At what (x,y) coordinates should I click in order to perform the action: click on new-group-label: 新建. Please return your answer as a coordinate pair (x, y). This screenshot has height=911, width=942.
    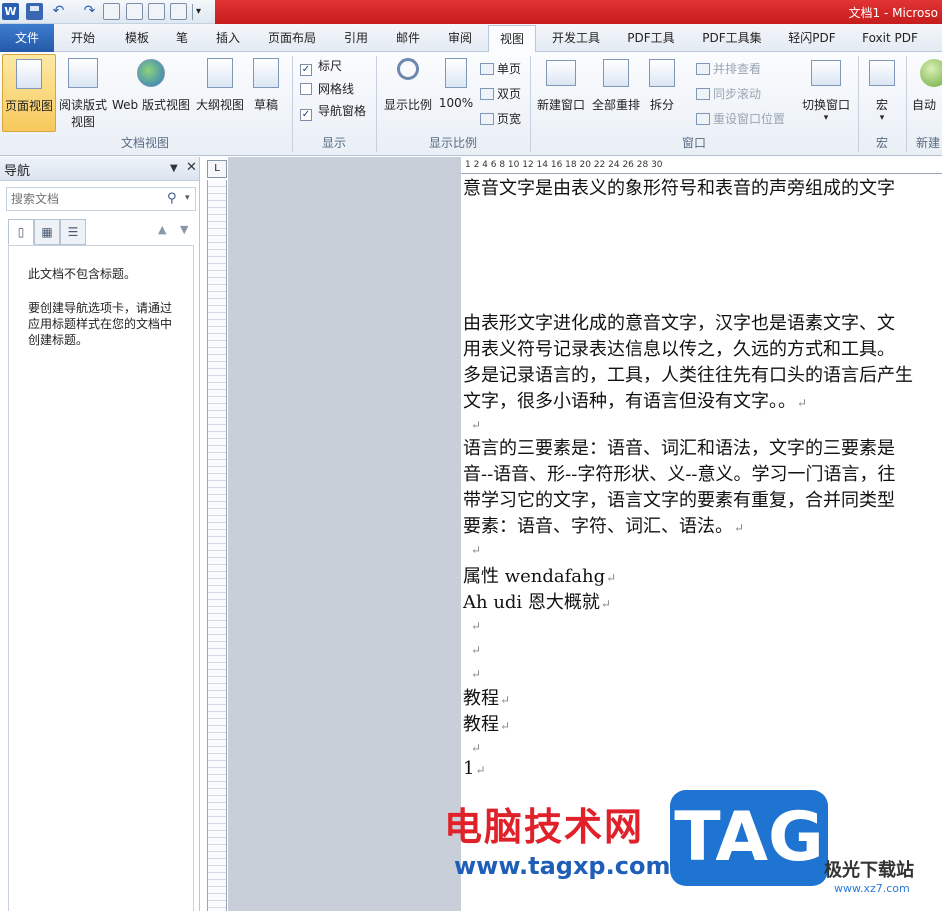
    Looking at the image, I should click on (928, 143).